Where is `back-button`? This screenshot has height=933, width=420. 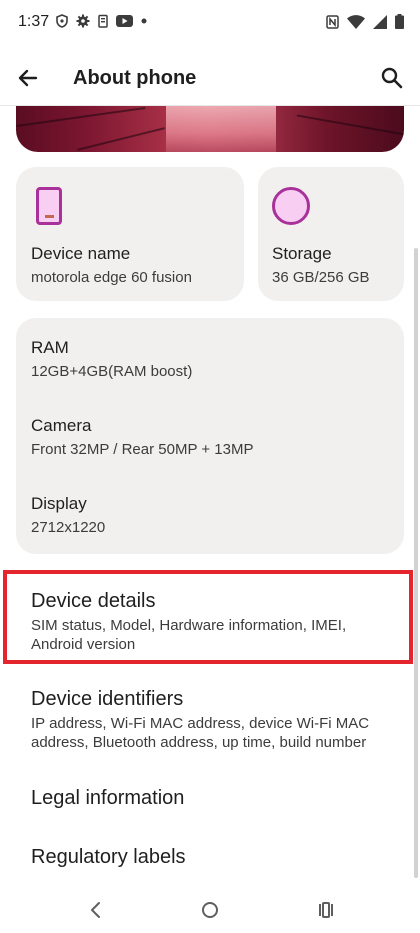 back-button is located at coordinates (28, 78).